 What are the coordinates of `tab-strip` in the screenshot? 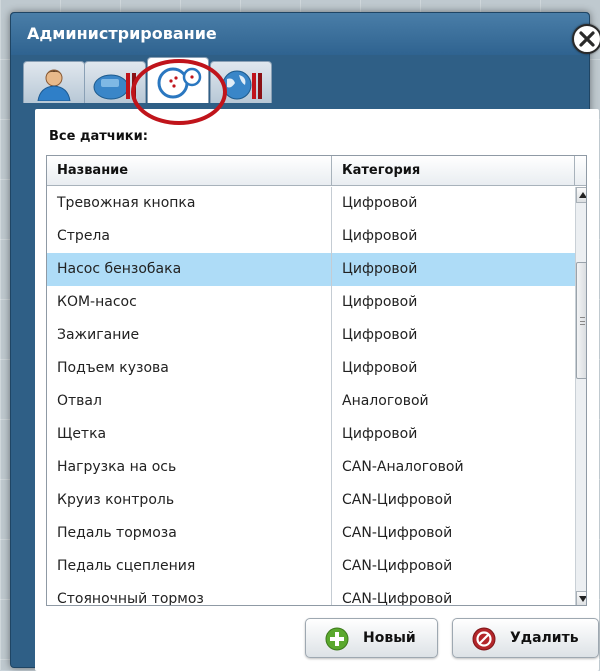 It's located at (303, 82).